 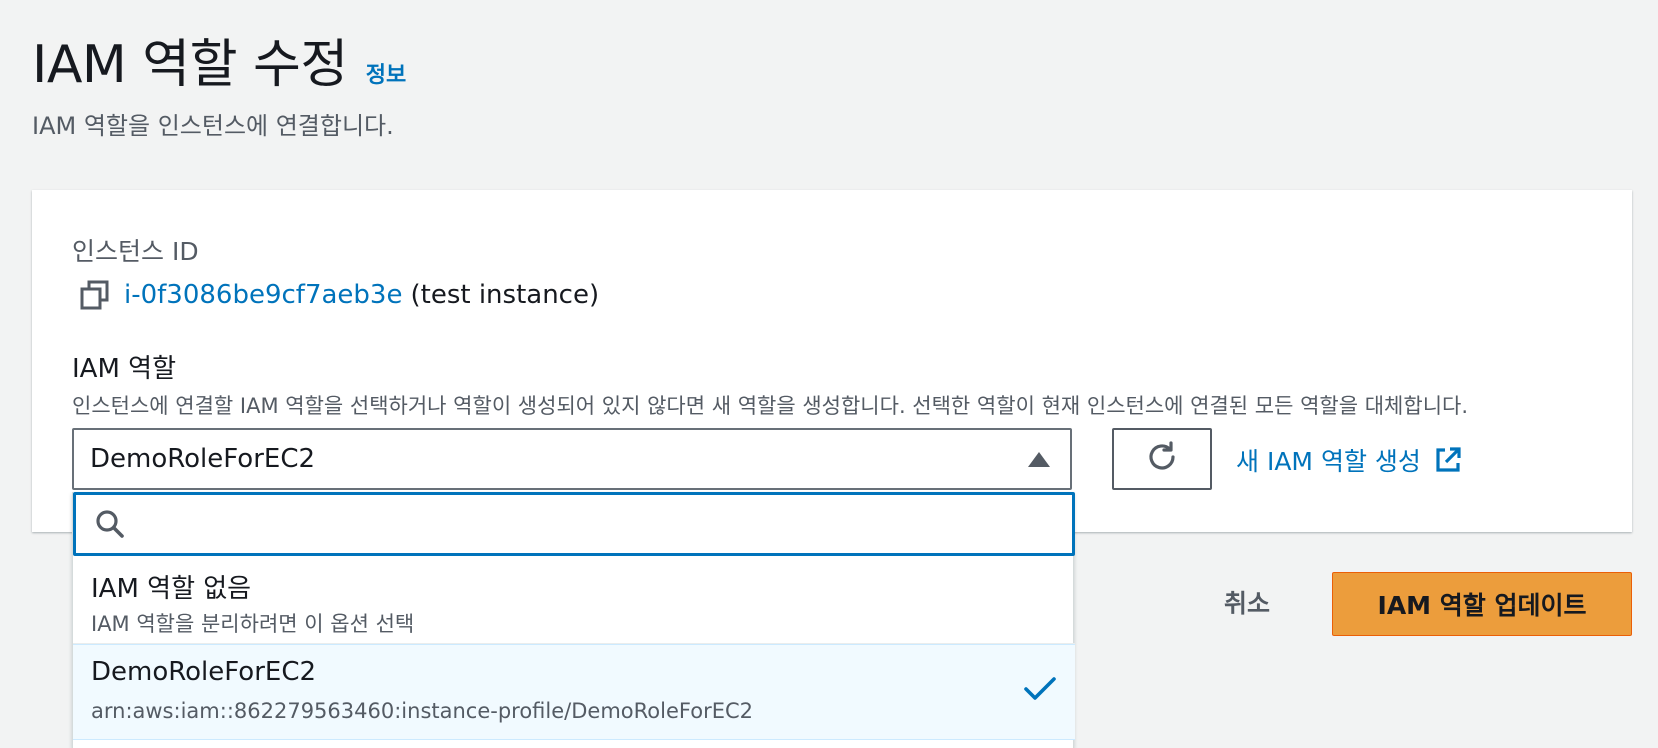 I want to click on cancel-button: 취소, so click(x=1247, y=602).